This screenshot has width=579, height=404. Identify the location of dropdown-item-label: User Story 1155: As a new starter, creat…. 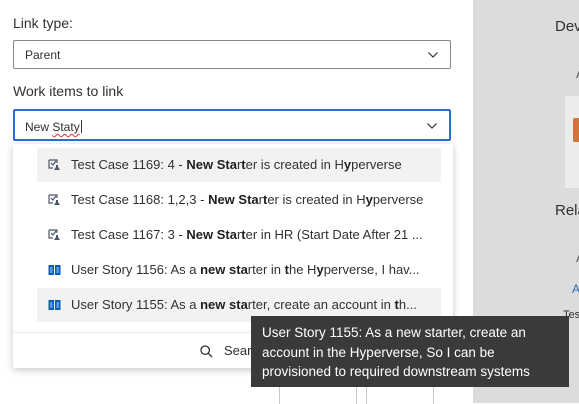
(244, 304).